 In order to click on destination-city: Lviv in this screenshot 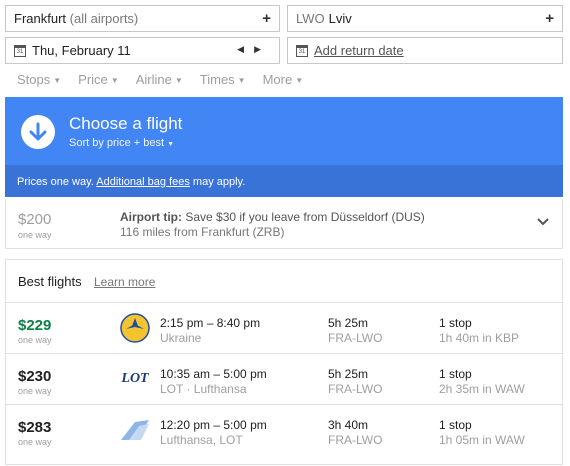, I will do `click(340, 18)`.